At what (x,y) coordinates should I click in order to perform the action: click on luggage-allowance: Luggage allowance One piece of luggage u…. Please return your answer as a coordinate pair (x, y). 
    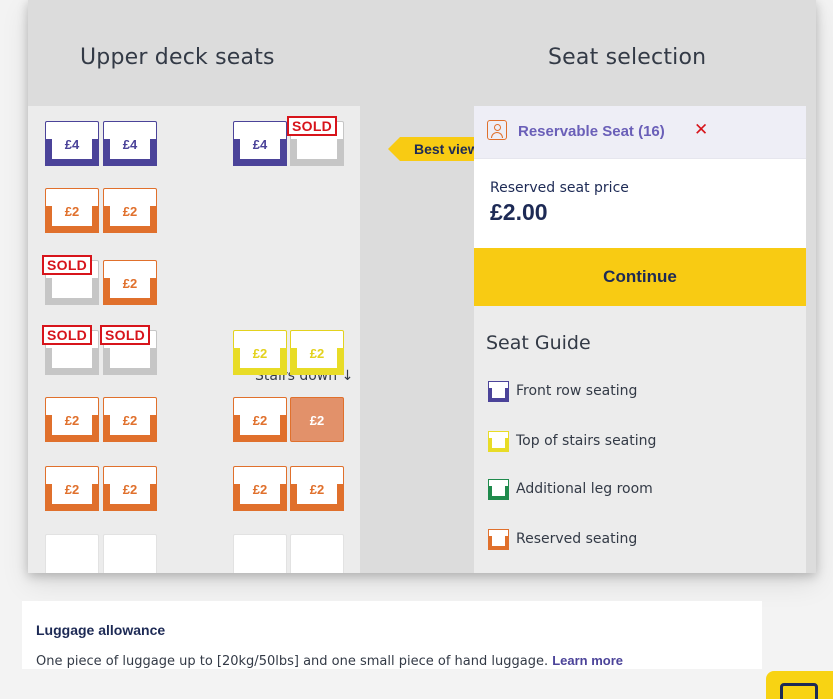
    Looking at the image, I should click on (392, 635).